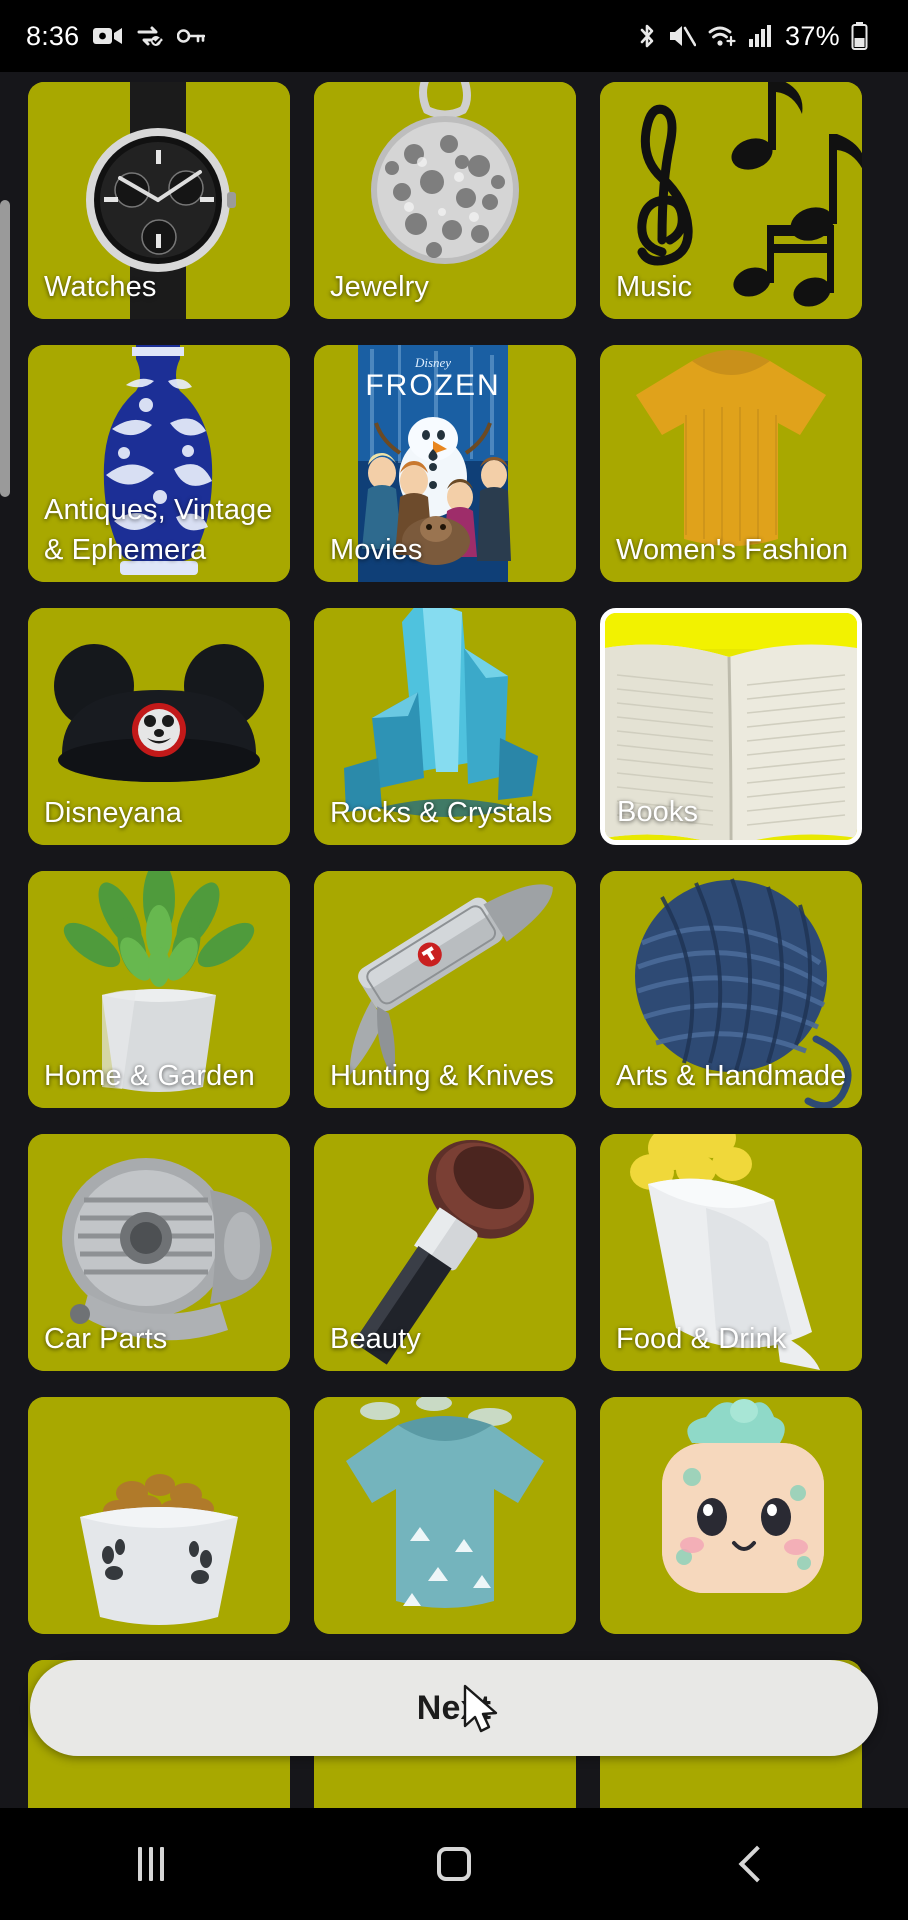 Image resolution: width=908 pixels, height=1920 pixels. What do you see at coordinates (379, 286) in the screenshot?
I see `tile-label: Jewelry` at bounding box center [379, 286].